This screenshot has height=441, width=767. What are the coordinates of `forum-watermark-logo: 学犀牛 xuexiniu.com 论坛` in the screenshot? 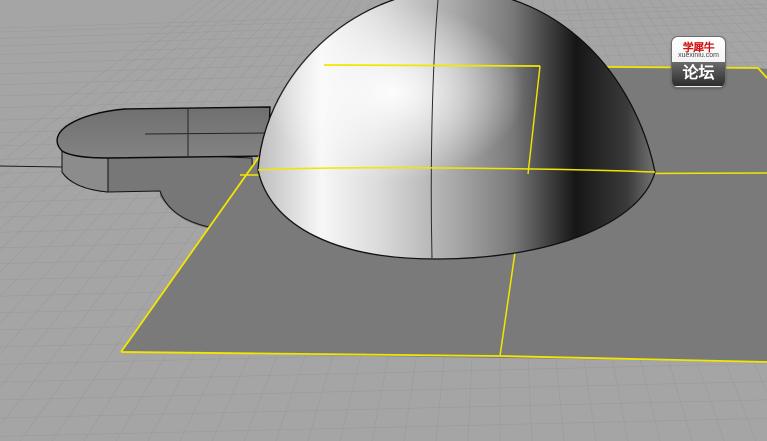 It's located at (698, 62).